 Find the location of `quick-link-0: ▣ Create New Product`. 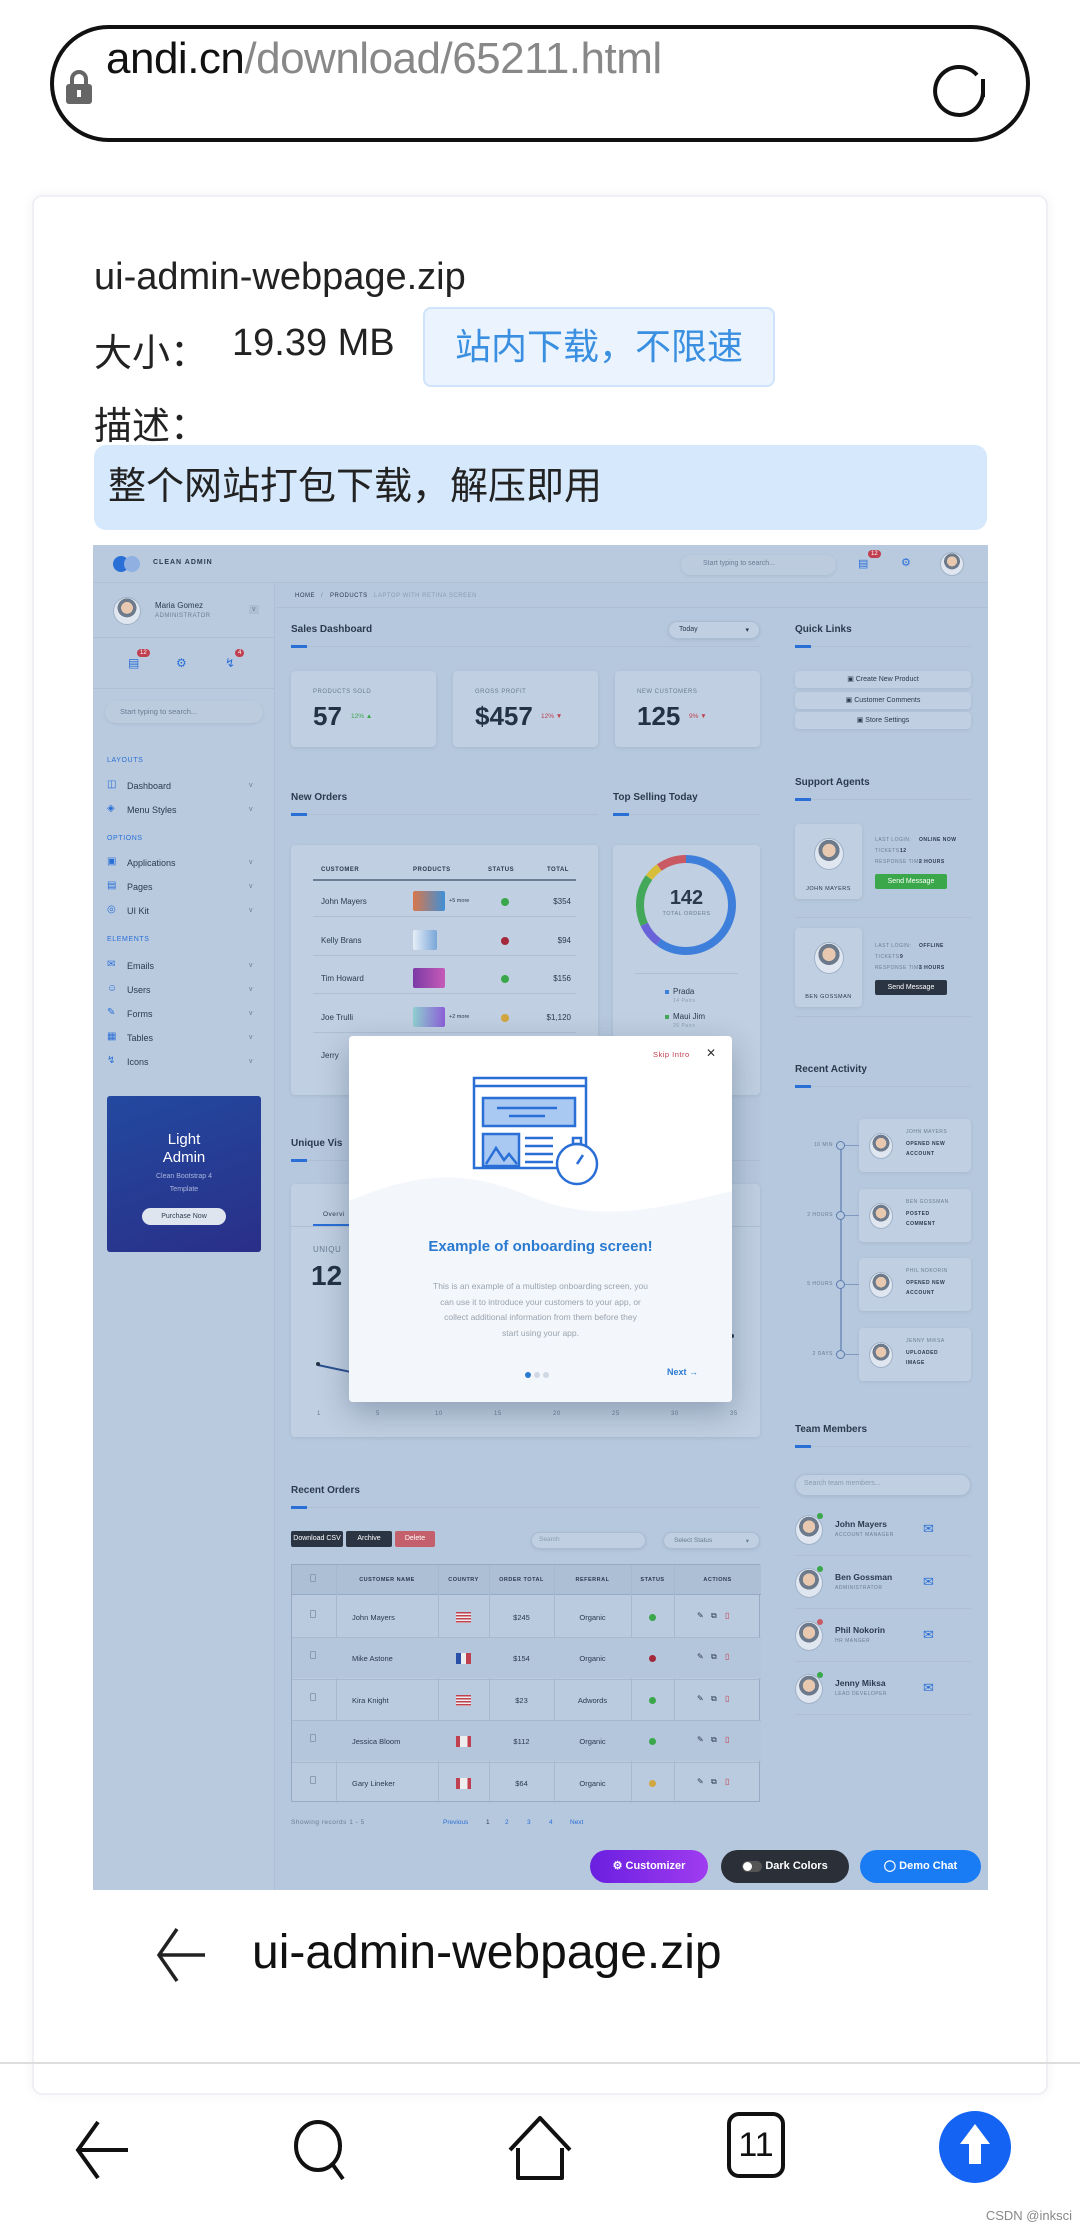

quick-link-0: ▣ Create New Product is located at coordinates (883, 679).